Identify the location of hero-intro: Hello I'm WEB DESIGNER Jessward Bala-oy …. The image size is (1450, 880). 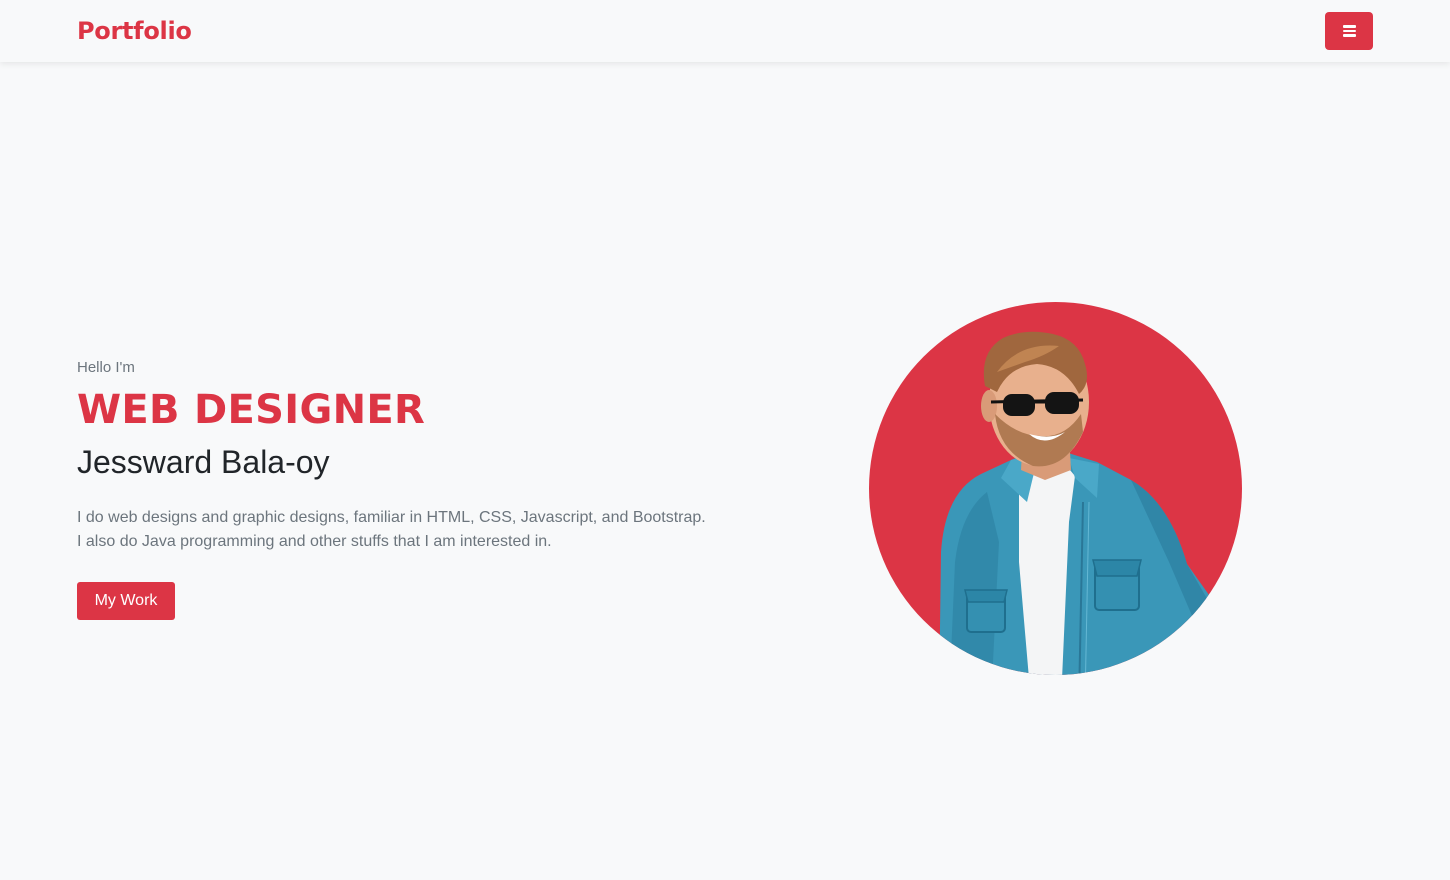
(397, 489).